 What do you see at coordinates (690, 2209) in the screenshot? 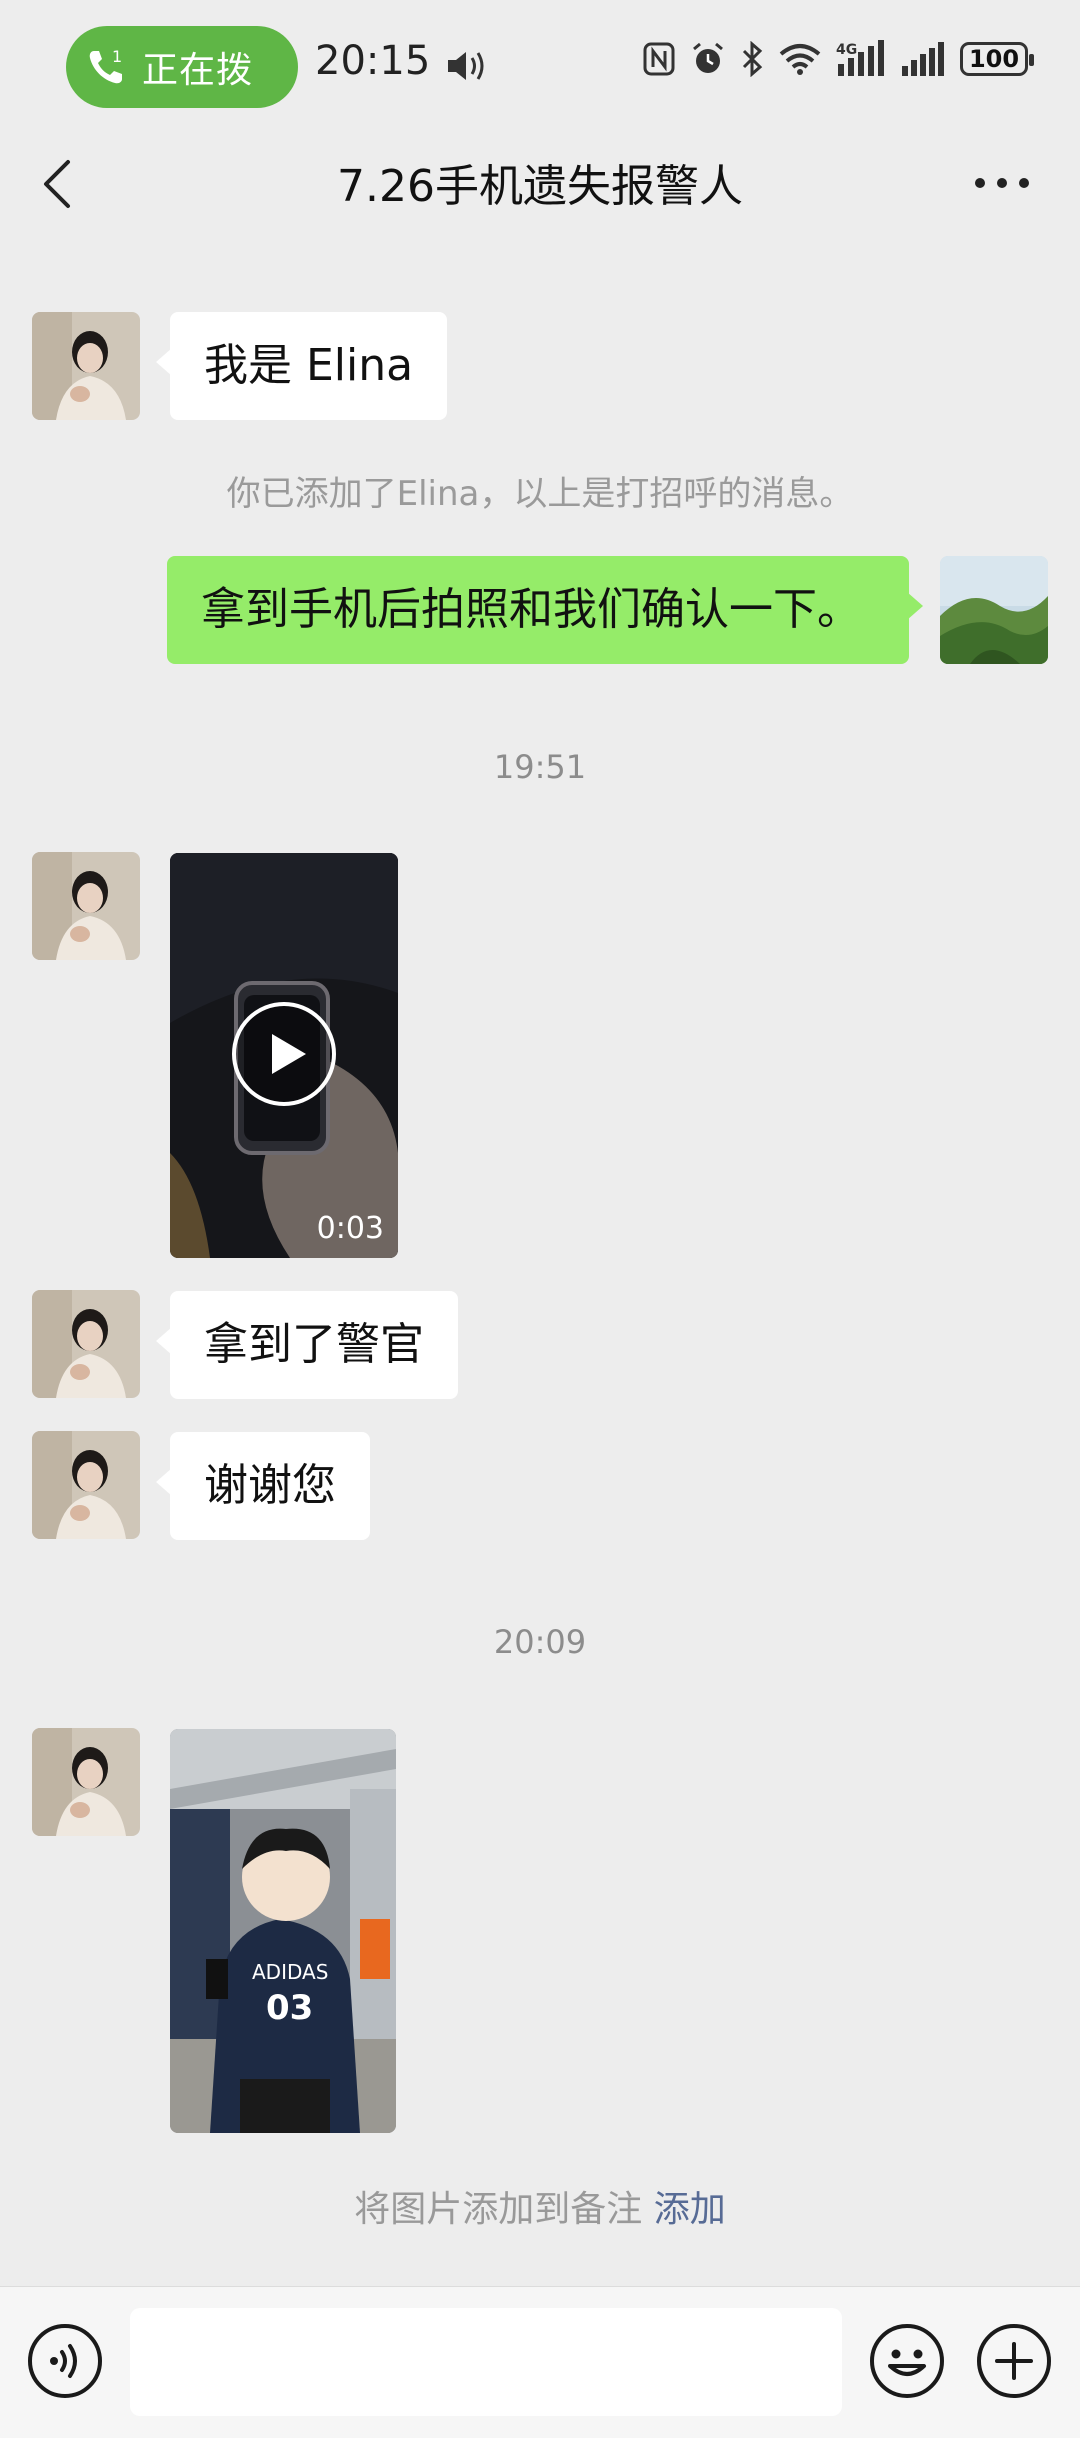
I see `add-link: 添加` at bounding box center [690, 2209].